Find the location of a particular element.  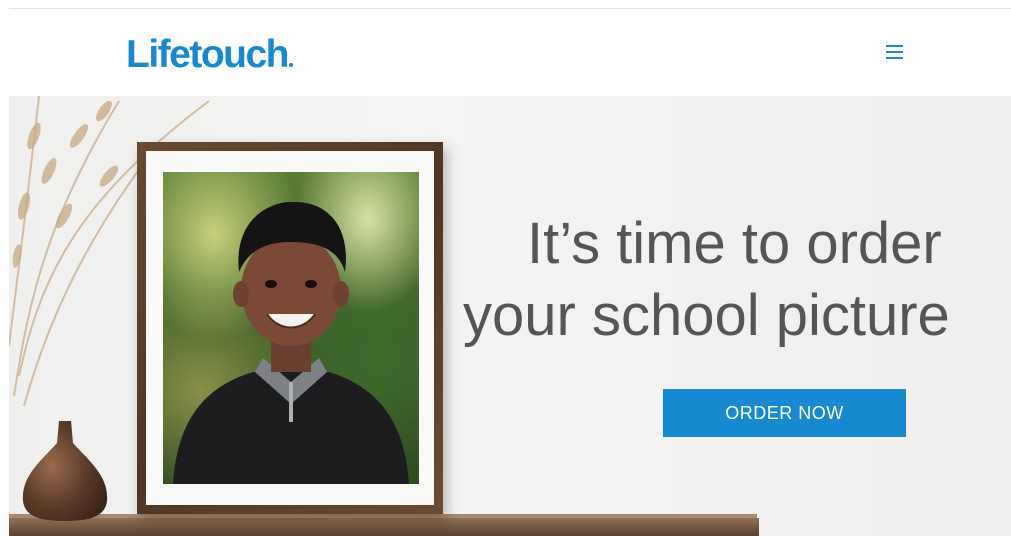

headline-line-1: It’s time to order is located at coordinates (734, 243).